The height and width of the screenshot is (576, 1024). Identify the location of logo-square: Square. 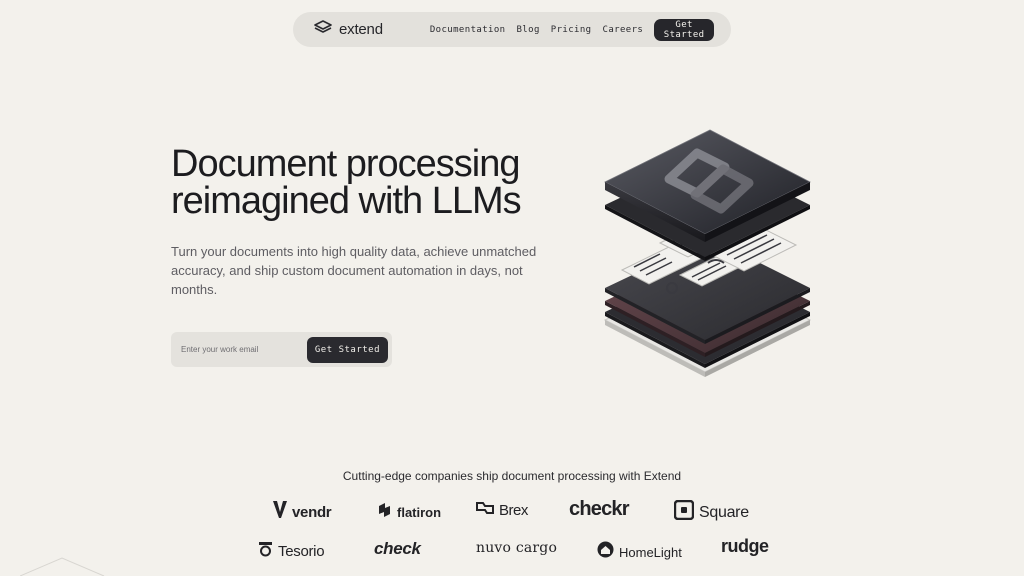
(711, 512).